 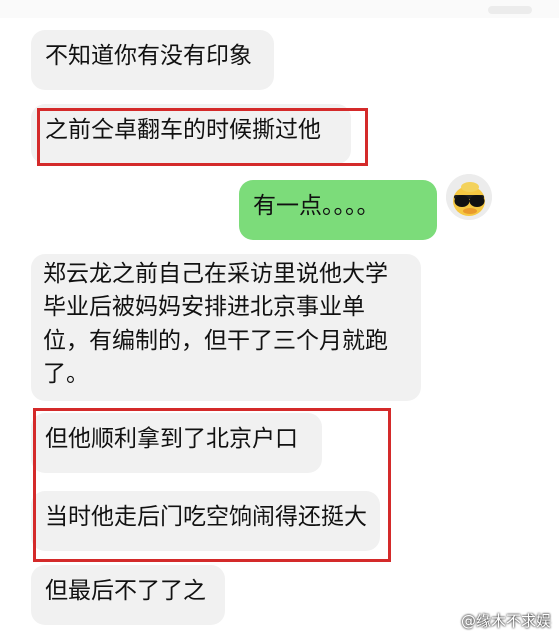 I want to click on message-bubble: 不知道你有没有印象, so click(x=152, y=60).